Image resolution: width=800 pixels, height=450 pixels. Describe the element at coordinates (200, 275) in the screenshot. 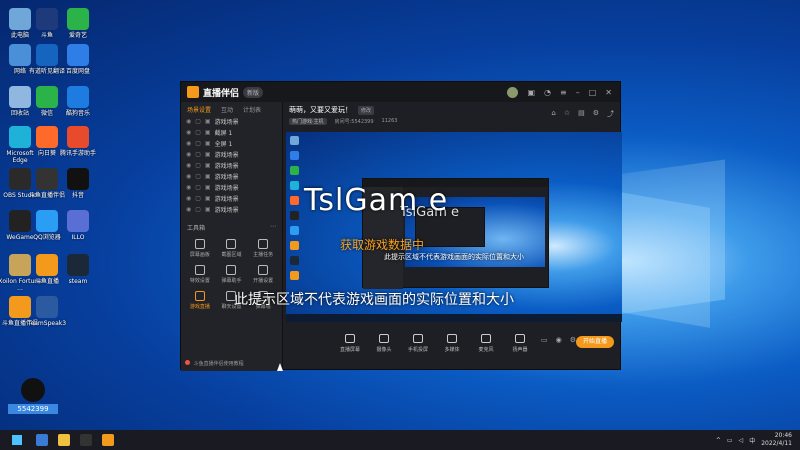

I see `tool-button: 特效设置` at that location.